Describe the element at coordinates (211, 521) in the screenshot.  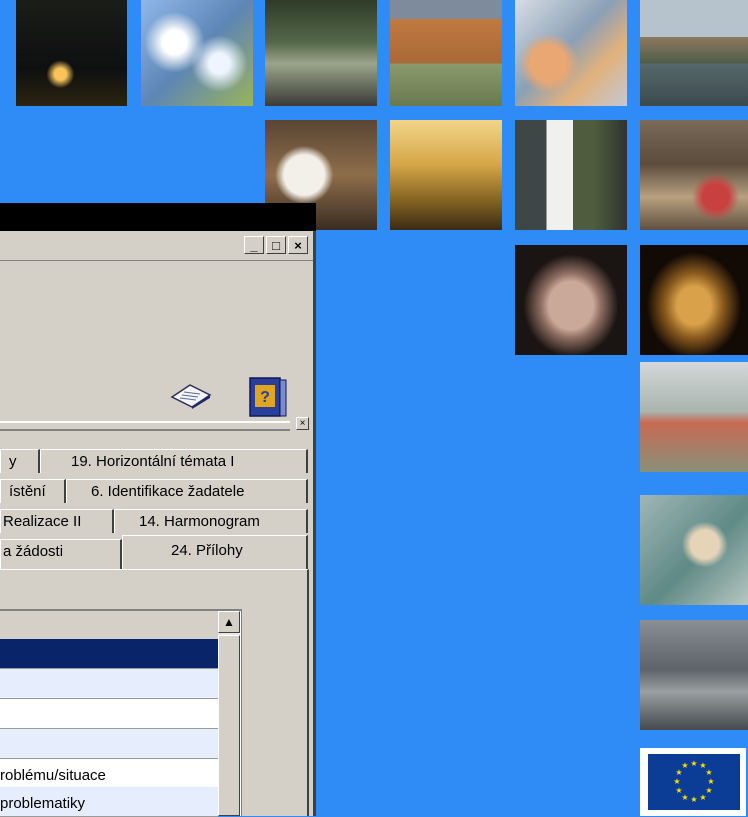
I see `tab-harmonogram: 14. Harmonogram` at that location.